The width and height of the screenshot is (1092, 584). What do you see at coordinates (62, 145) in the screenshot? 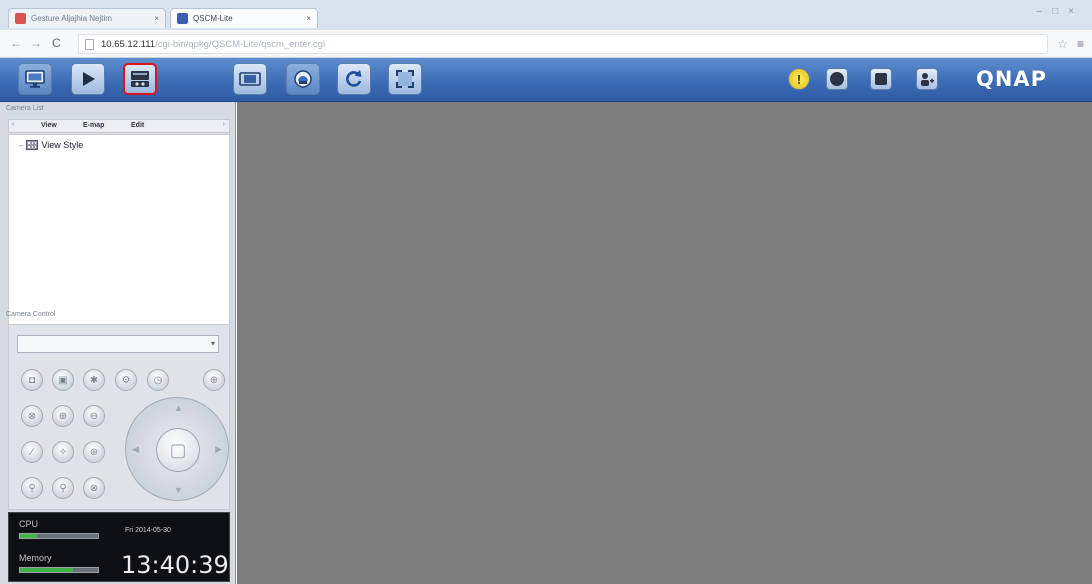
I see `tree-item-label: View Style` at bounding box center [62, 145].